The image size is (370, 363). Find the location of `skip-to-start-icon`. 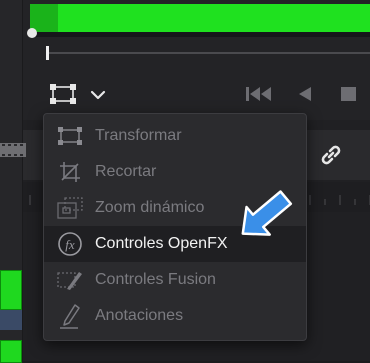

skip-to-start-icon is located at coordinates (259, 94).